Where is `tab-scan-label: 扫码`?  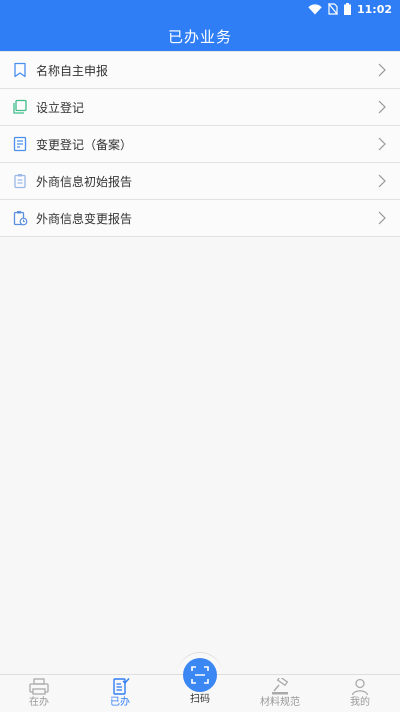
tab-scan-label: 扫码 is located at coordinates (200, 697).